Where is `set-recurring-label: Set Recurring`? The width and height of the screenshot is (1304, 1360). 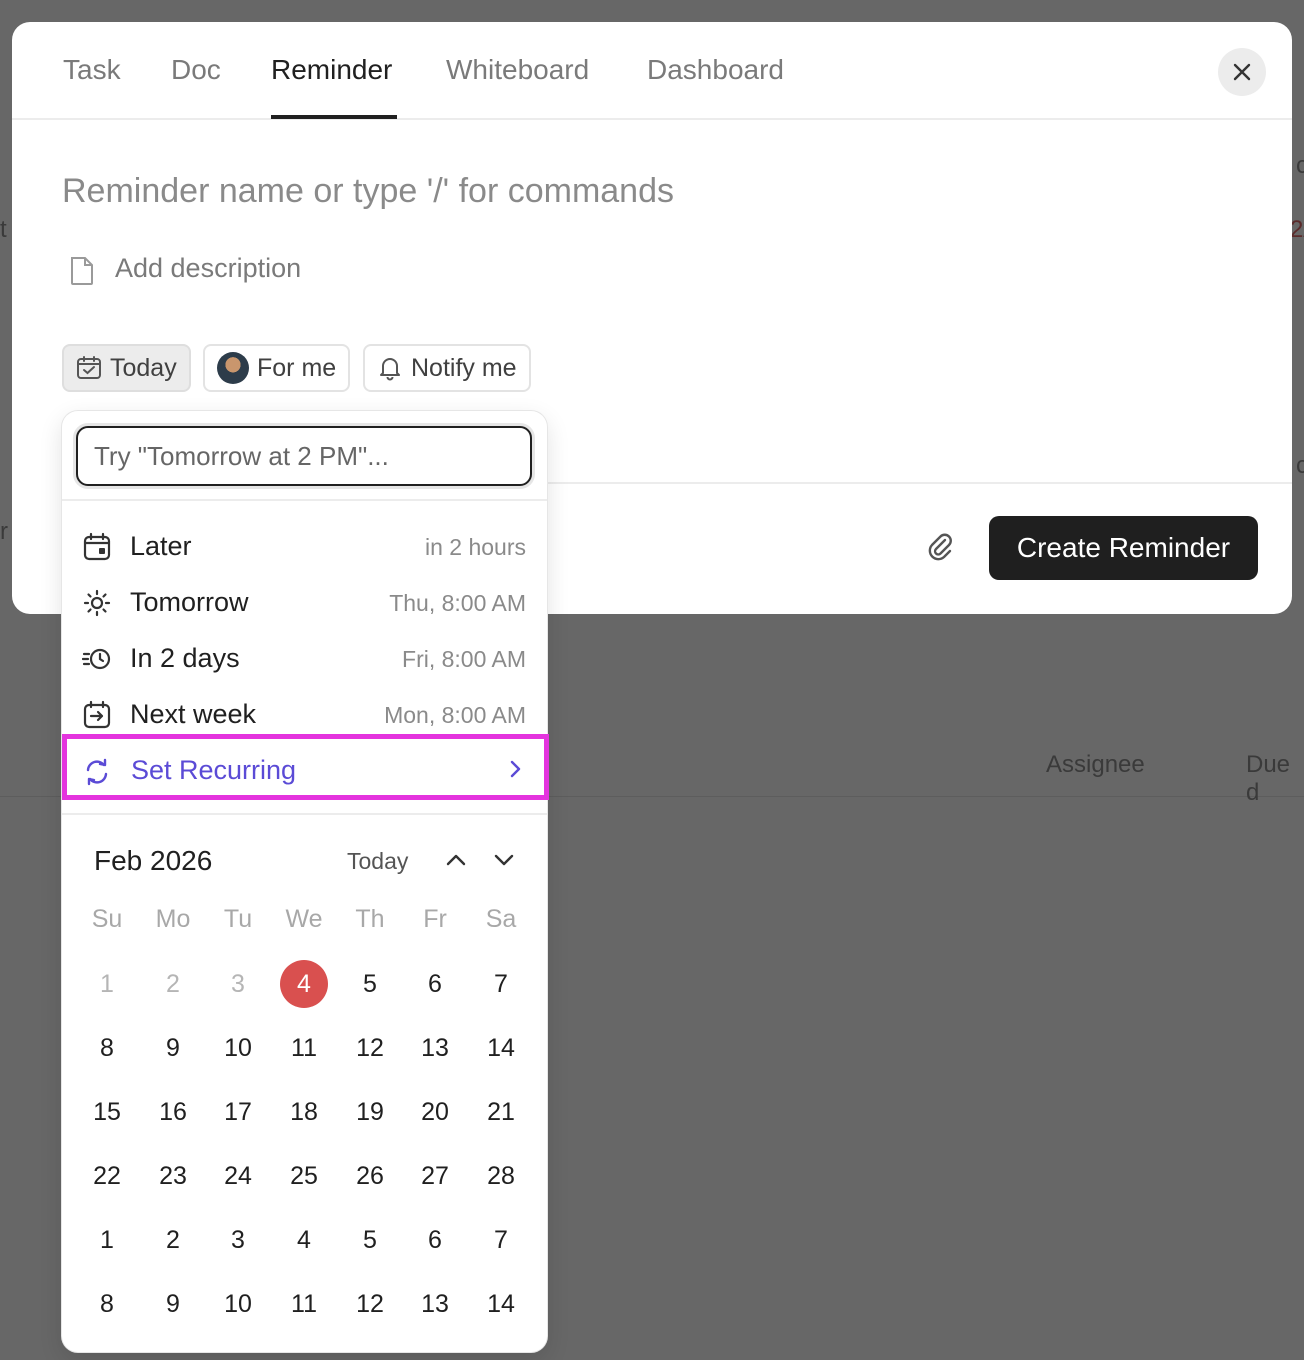 set-recurring-label: Set Recurring is located at coordinates (214, 770).